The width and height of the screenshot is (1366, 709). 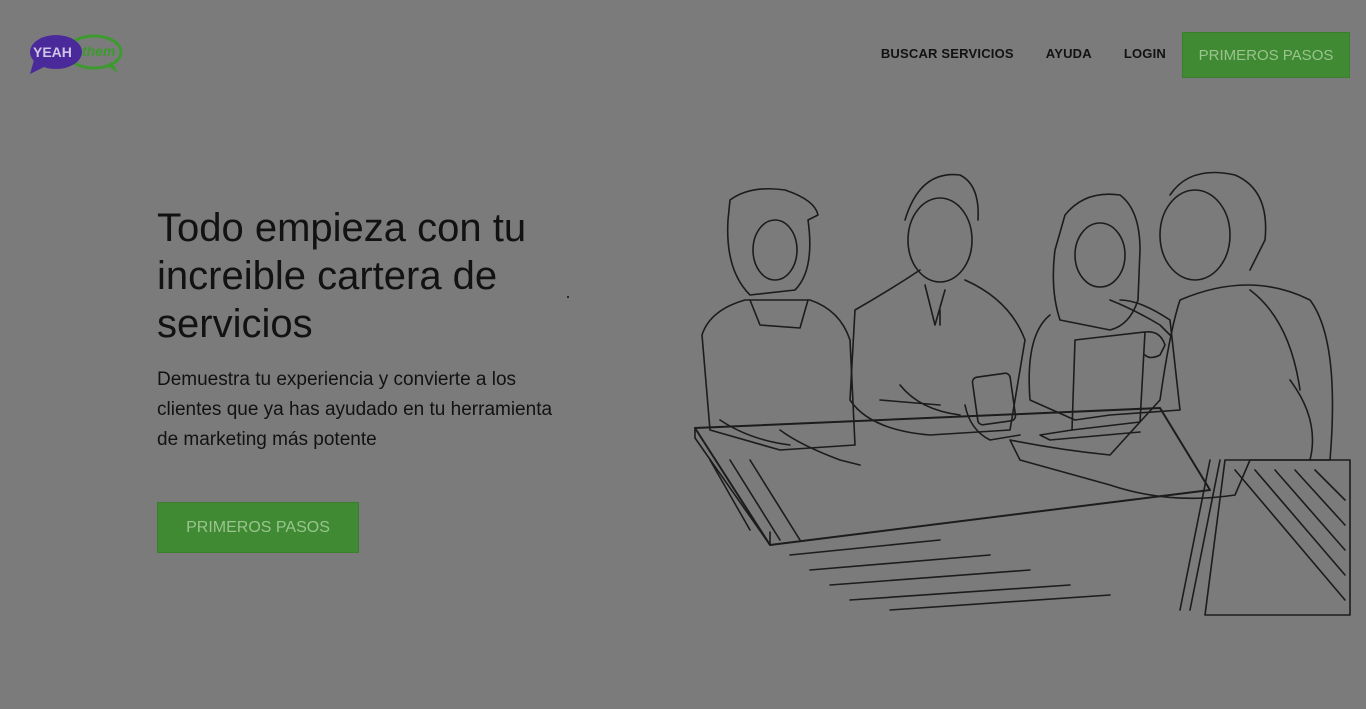 What do you see at coordinates (98, 51) in the screenshot?
I see `logo-text-them: them` at bounding box center [98, 51].